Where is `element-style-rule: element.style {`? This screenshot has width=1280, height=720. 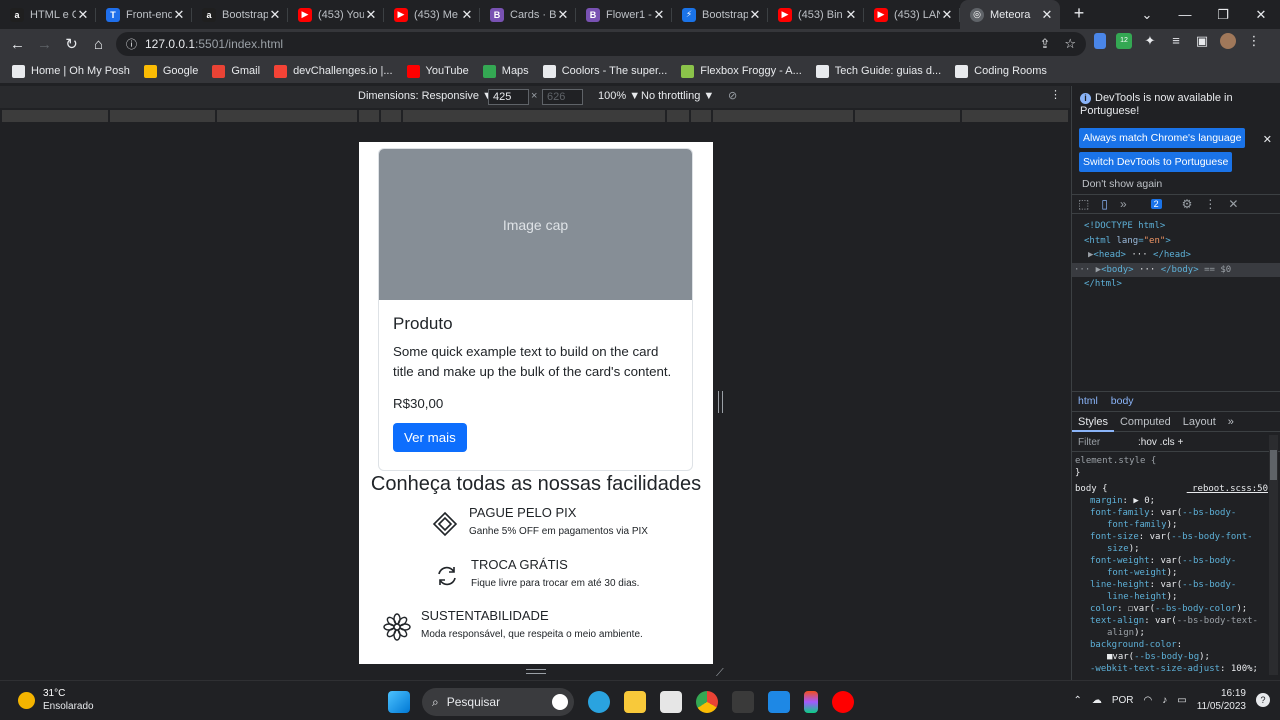
element-style-rule: element.style { is located at coordinates (1171, 461).